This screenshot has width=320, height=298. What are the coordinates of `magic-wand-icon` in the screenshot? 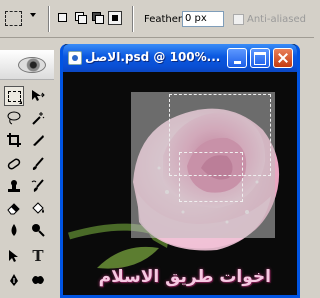 It's located at (38, 118).